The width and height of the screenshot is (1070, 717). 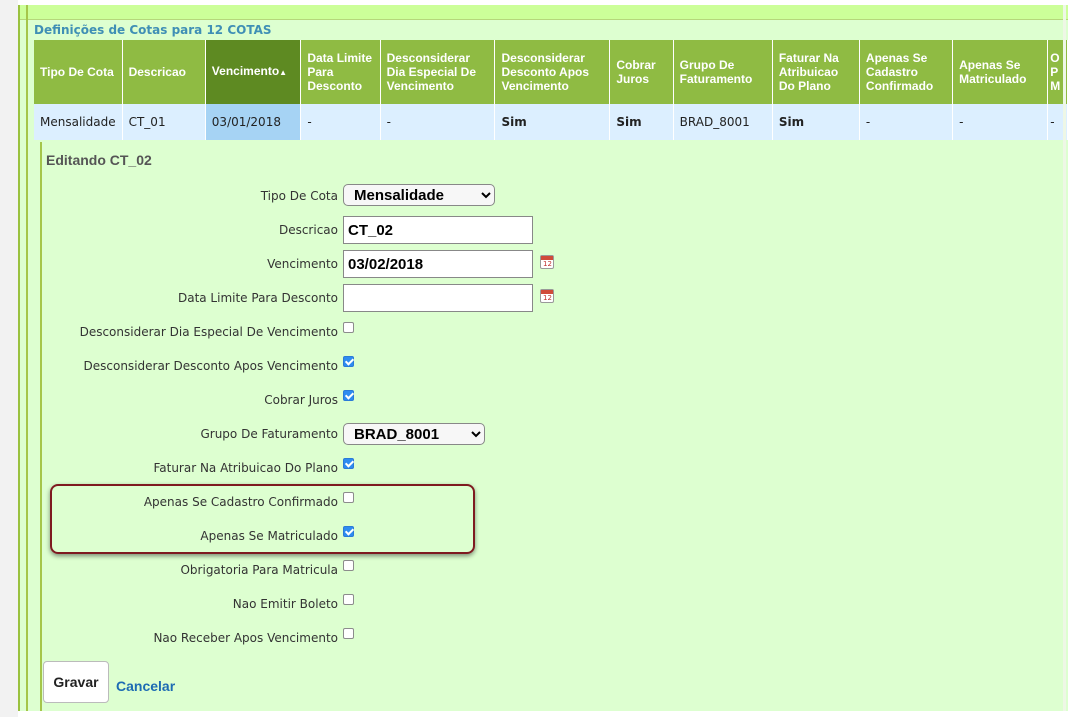 I want to click on frame-right-edge, so click(x=1064, y=358).